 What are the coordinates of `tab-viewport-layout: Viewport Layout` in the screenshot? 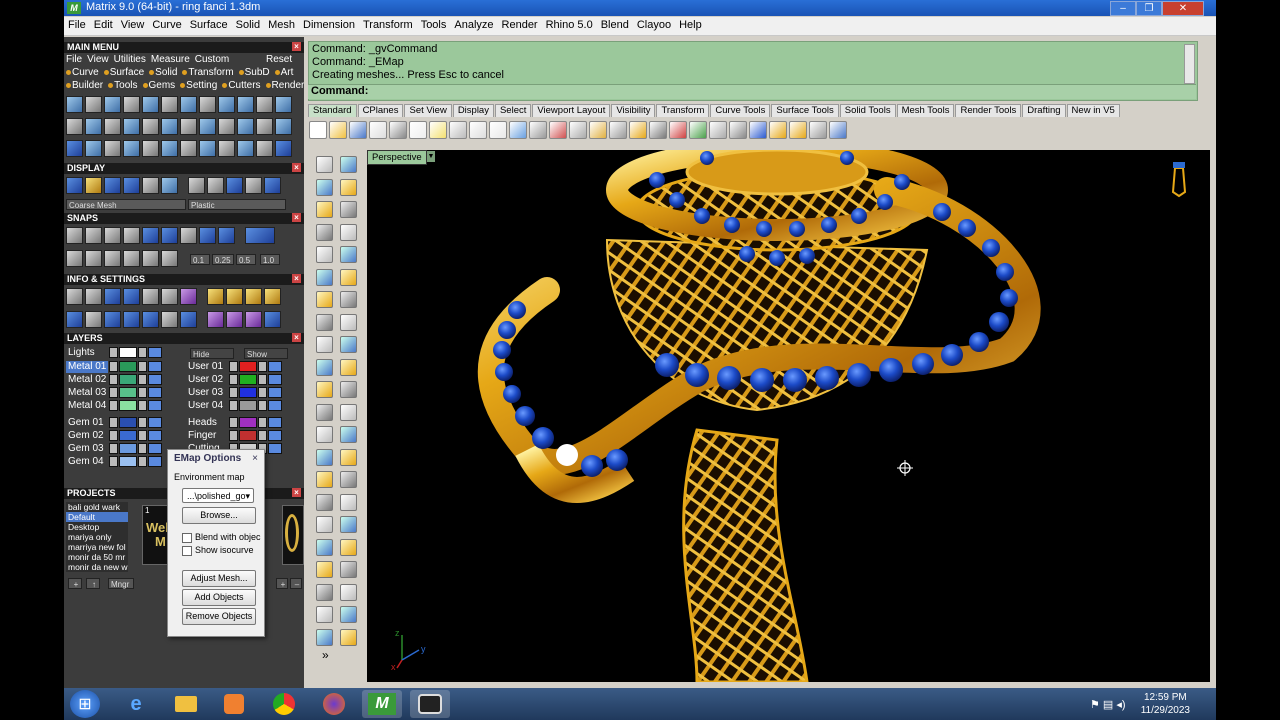 It's located at (571, 110).